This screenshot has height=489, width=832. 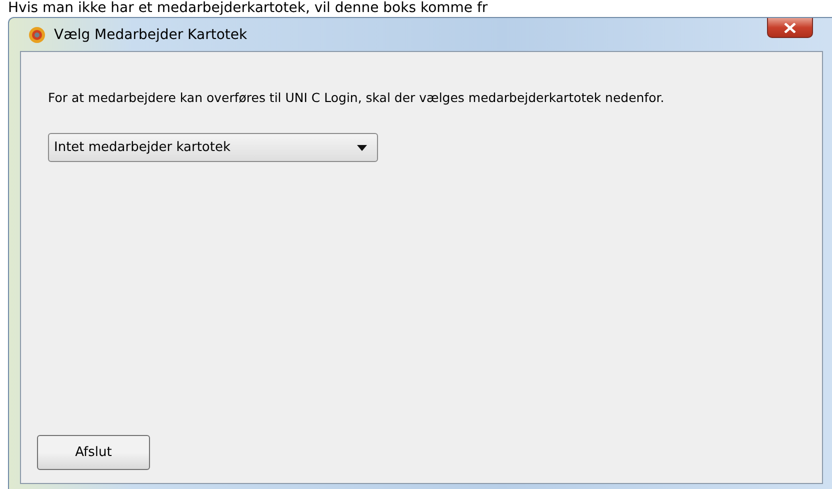 What do you see at coordinates (362, 147) in the screenshot?
I see `caret-icon` at bounding box center [362, 147].